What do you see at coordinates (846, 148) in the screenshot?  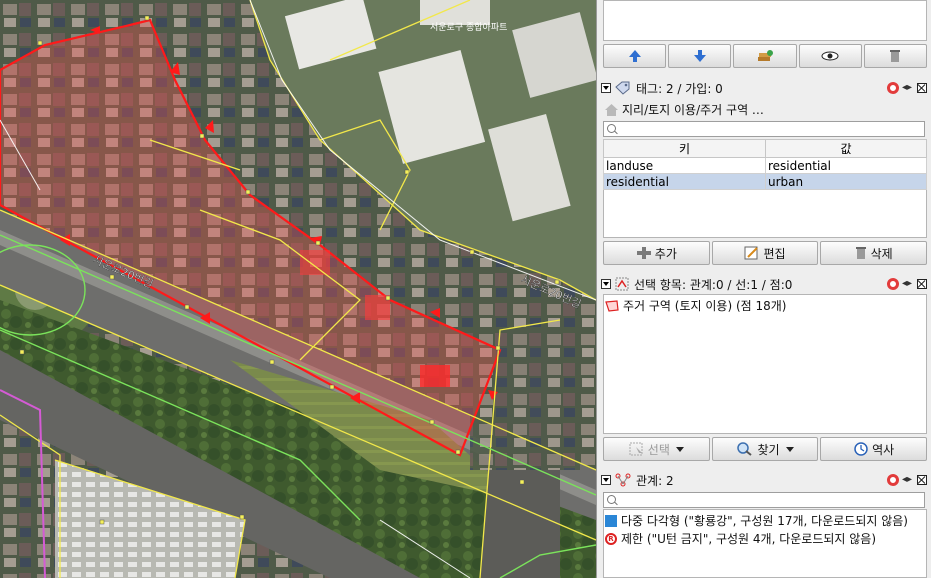 I see `tag-column-value: 값` at bounding box center [846, 148].